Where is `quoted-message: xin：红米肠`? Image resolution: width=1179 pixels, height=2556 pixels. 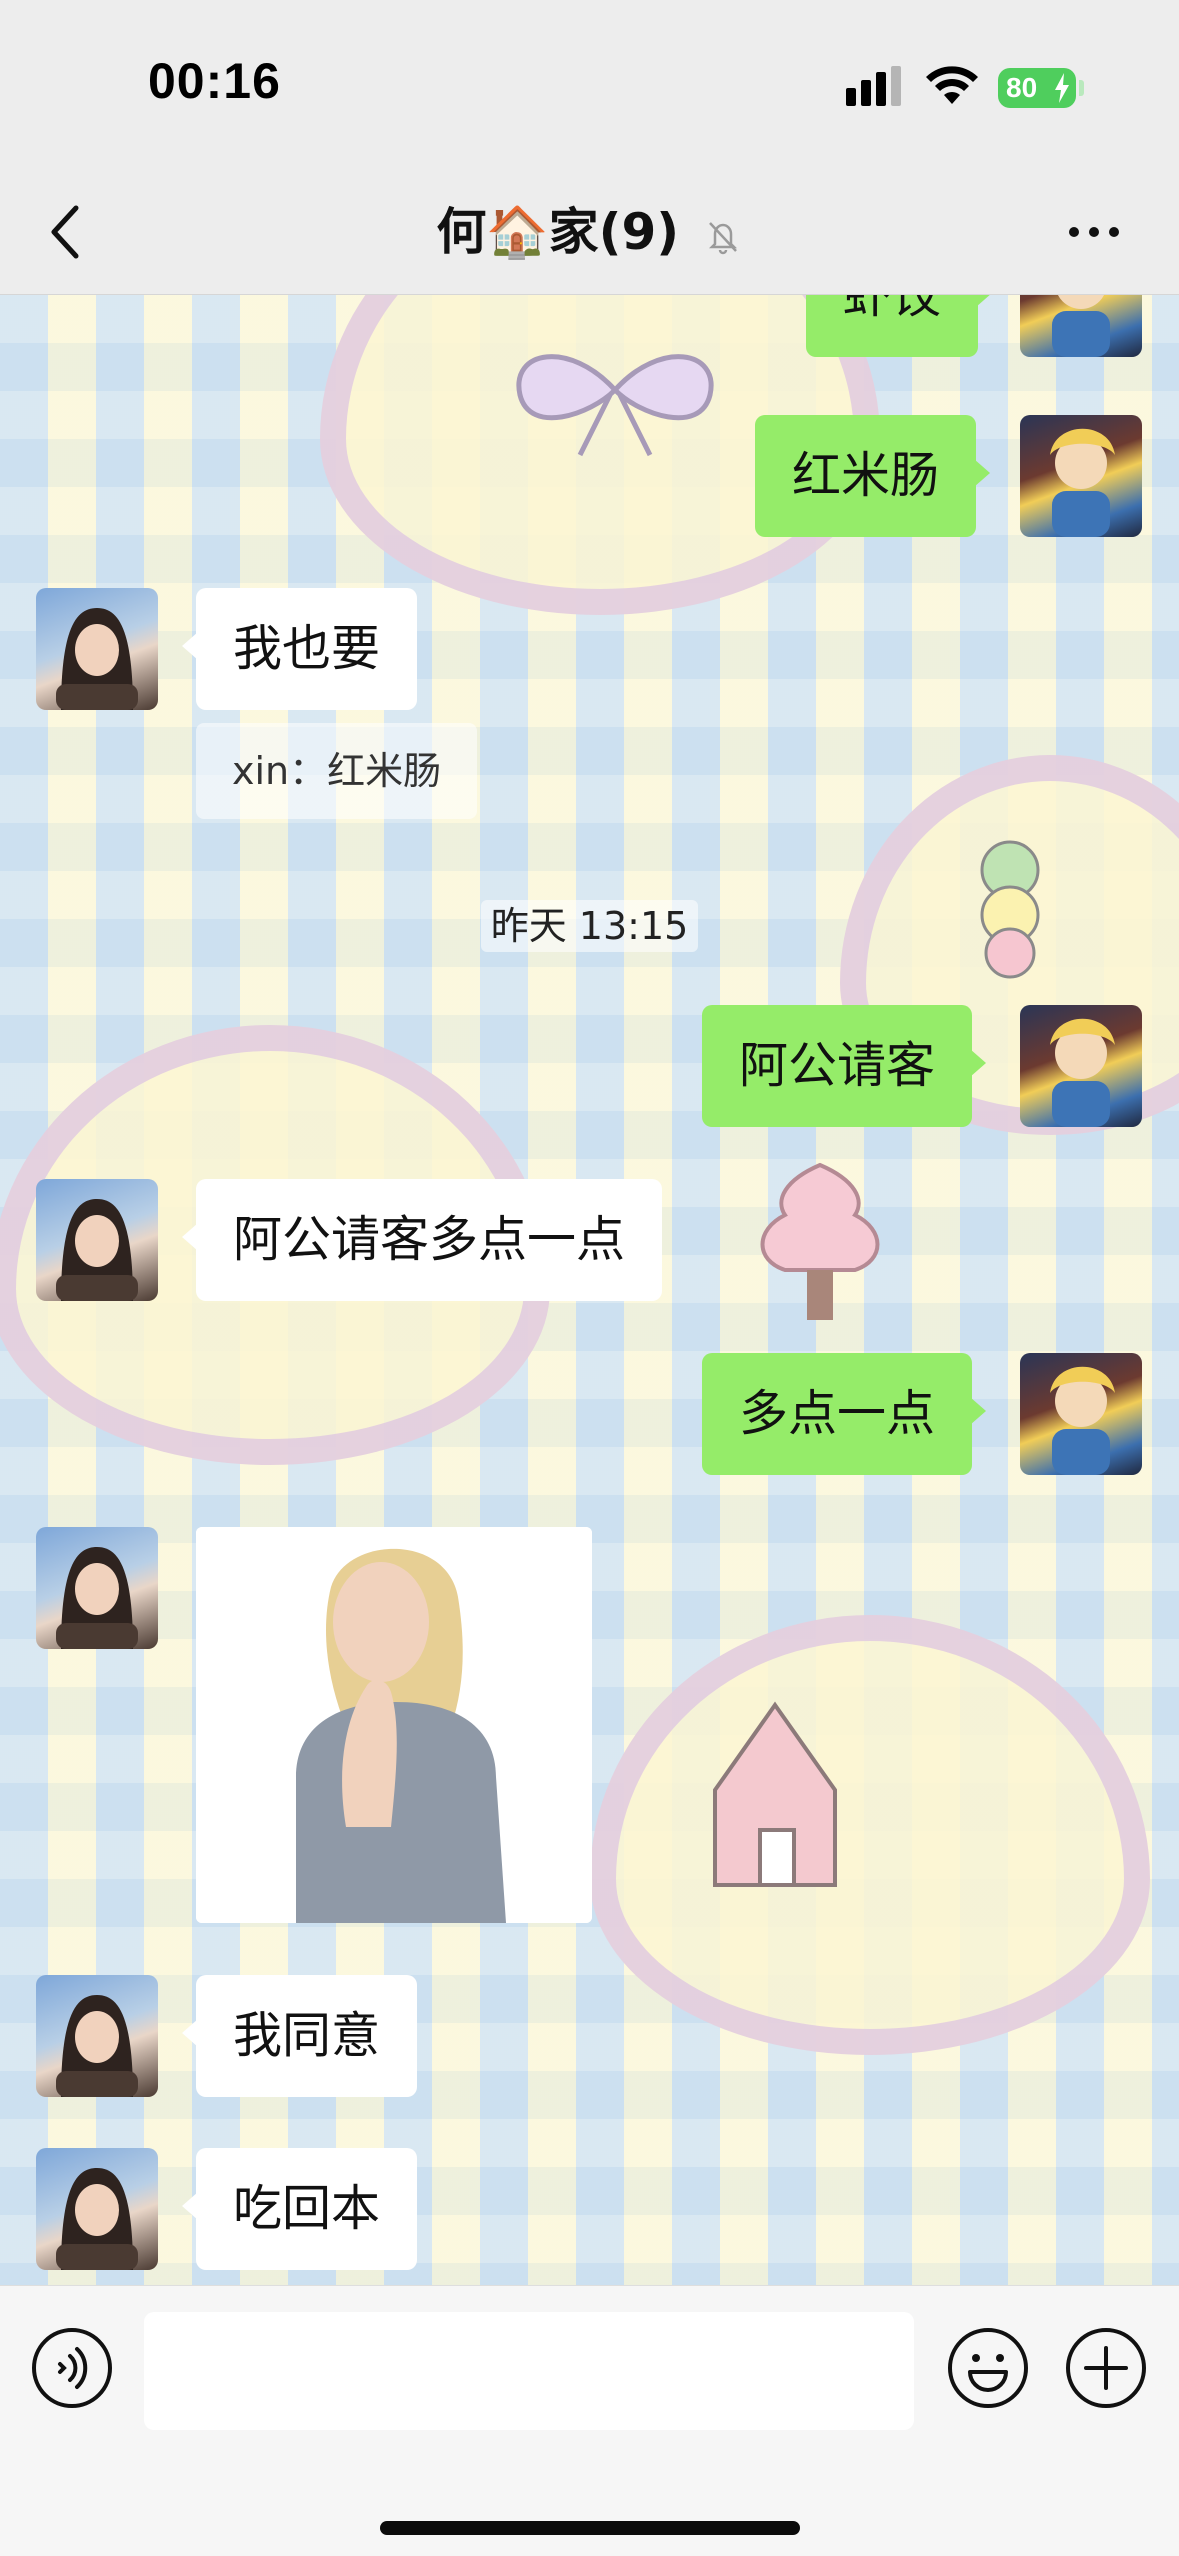
quoted-message: xin：红米肠 is located at coordinates (337, 771).